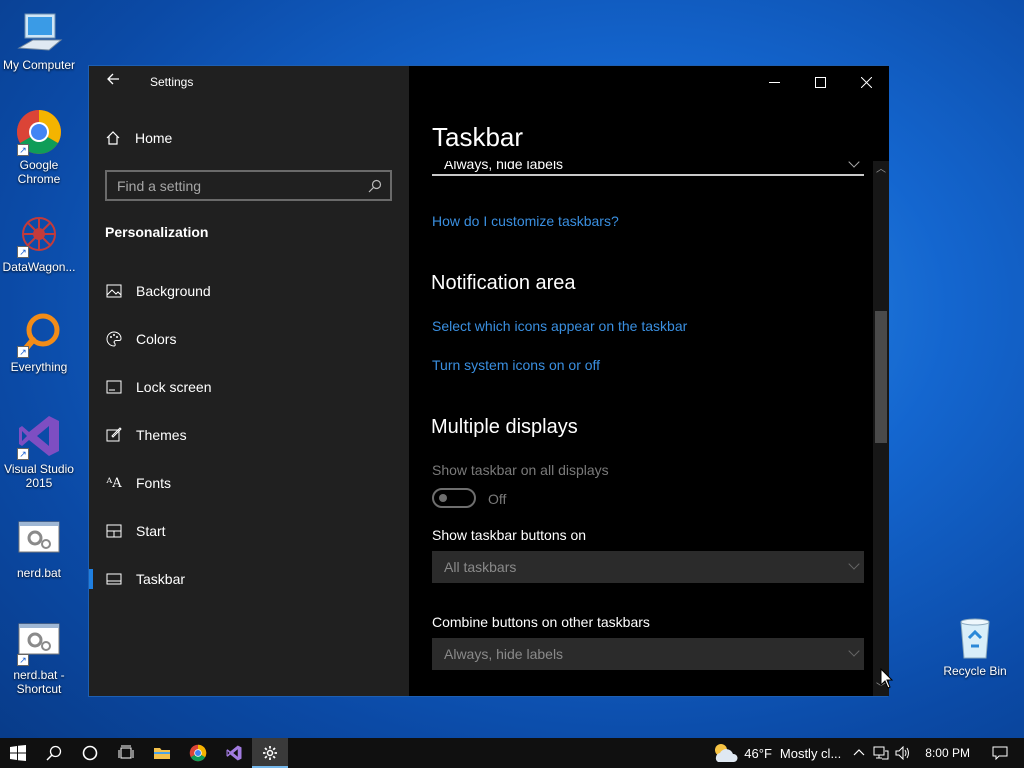 This screenshot has width=1024, height=768. I want to click on computer-icon, so click(39, 32).